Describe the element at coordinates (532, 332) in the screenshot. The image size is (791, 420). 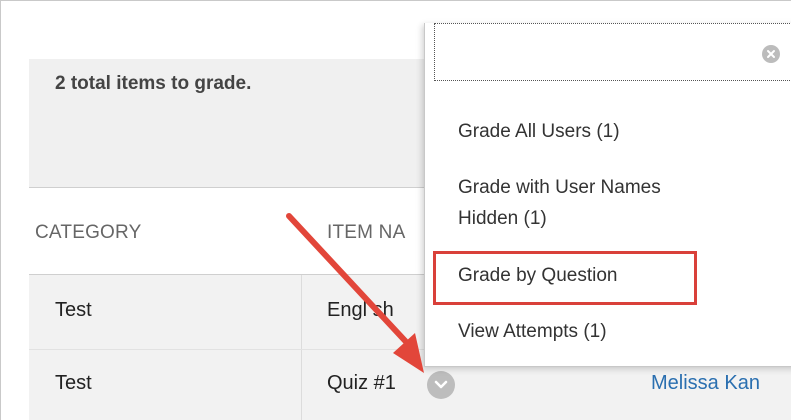
I see `menu-item-view-attempts: View Attempts (1)` at that location.